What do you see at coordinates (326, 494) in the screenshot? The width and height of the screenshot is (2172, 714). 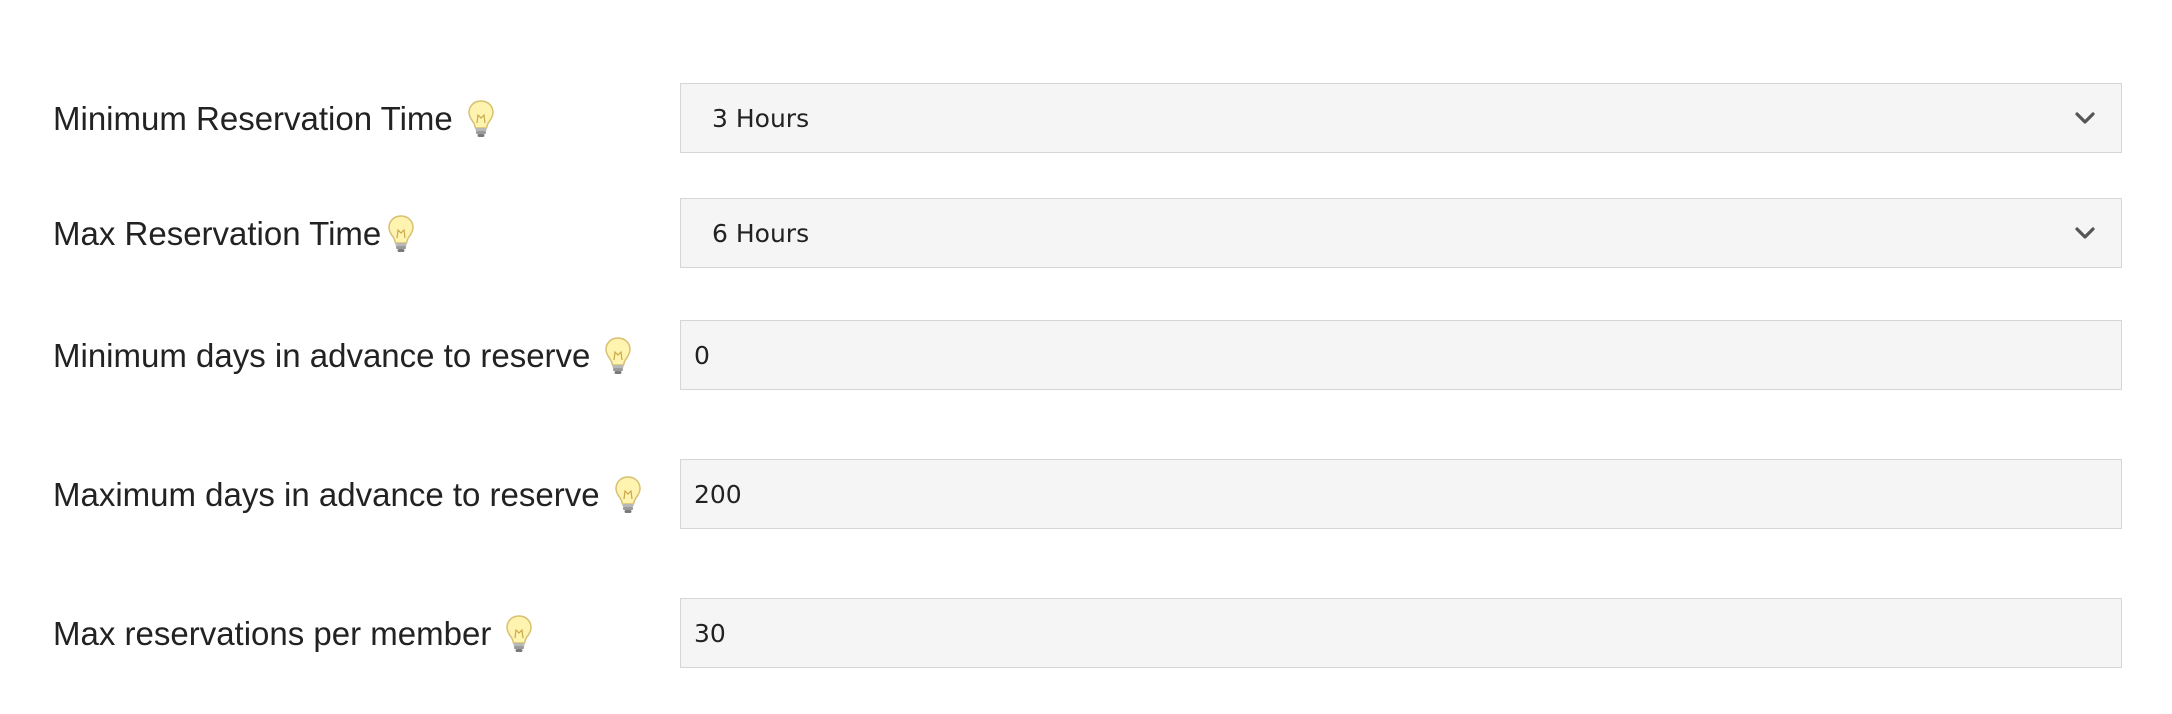 I see `max-days-advance-label: Maximum days in advance to reserve` at bounding box center [326, 494].